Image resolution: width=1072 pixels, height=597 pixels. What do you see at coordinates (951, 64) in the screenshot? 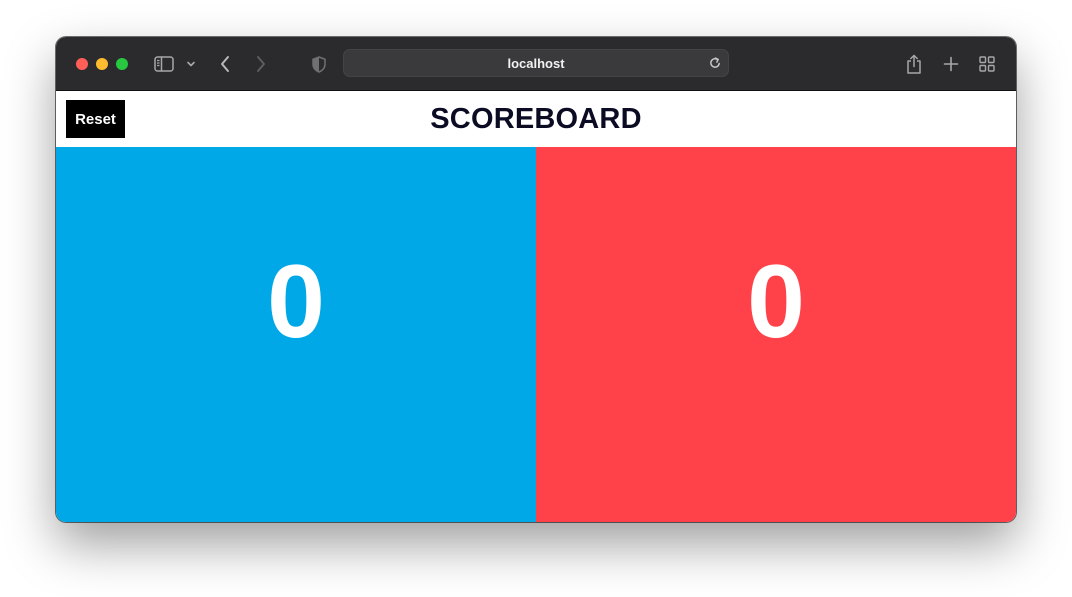
I see `plus-icon` at bounding box center [951, 64].